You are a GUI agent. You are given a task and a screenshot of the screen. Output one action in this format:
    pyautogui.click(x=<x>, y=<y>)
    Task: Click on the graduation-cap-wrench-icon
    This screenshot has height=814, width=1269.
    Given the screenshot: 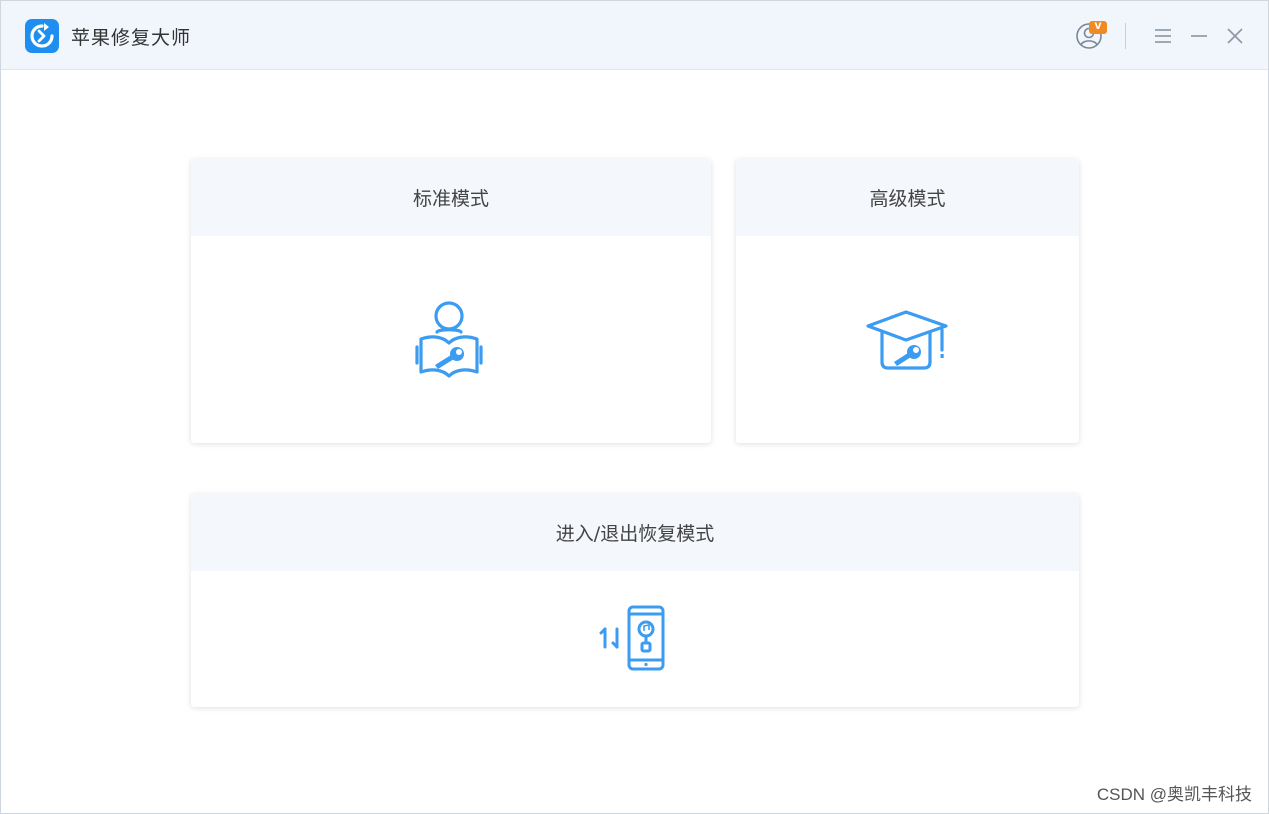 What is the action you would take?
    pyautogui.click(x=906, y=339)
    